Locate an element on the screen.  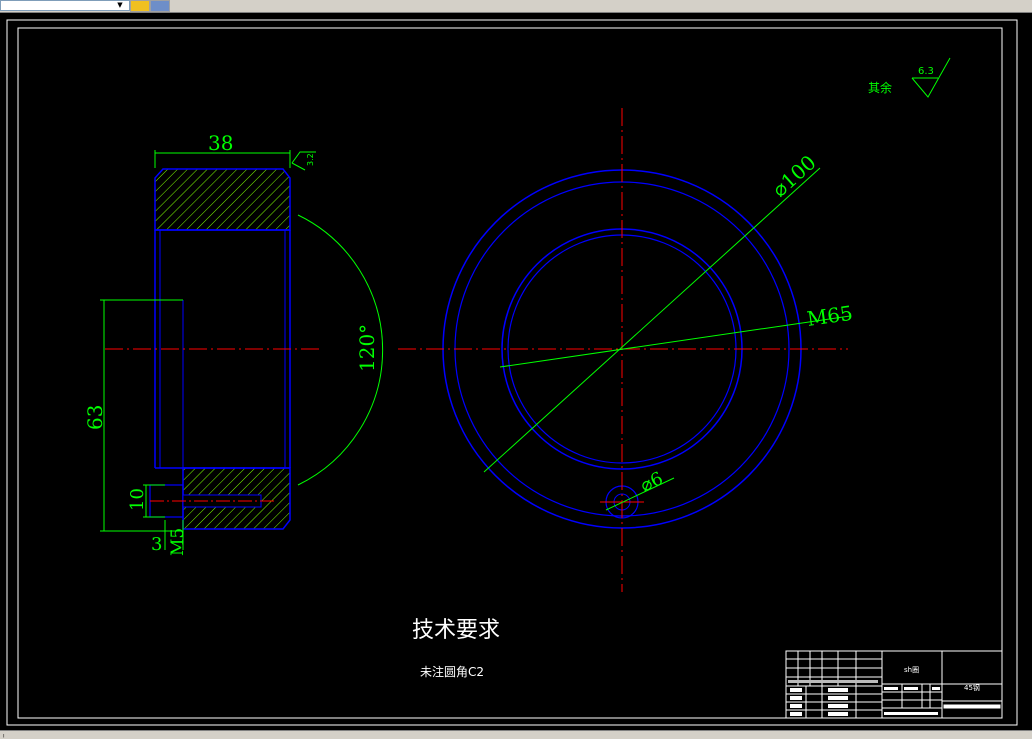
svg-text: 38 is located at coordinates (220, 143).